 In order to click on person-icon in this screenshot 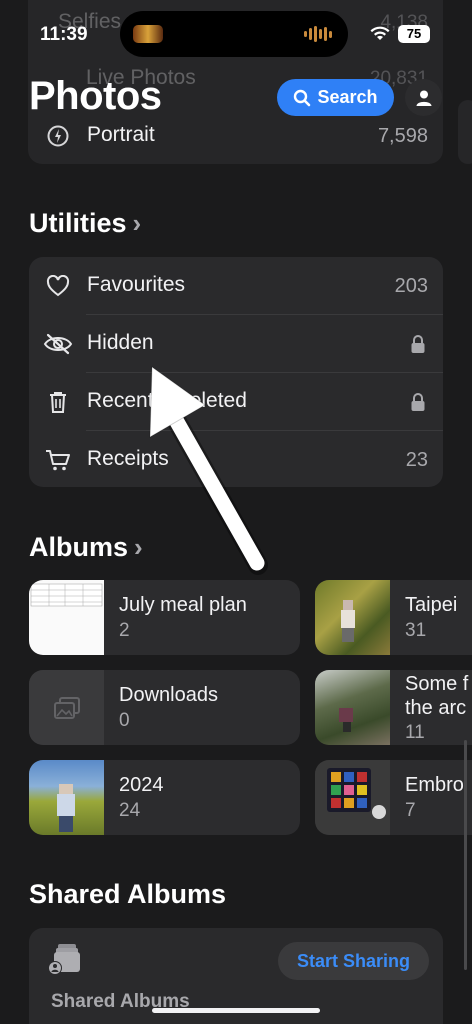, I will do `click(423, 98)`.